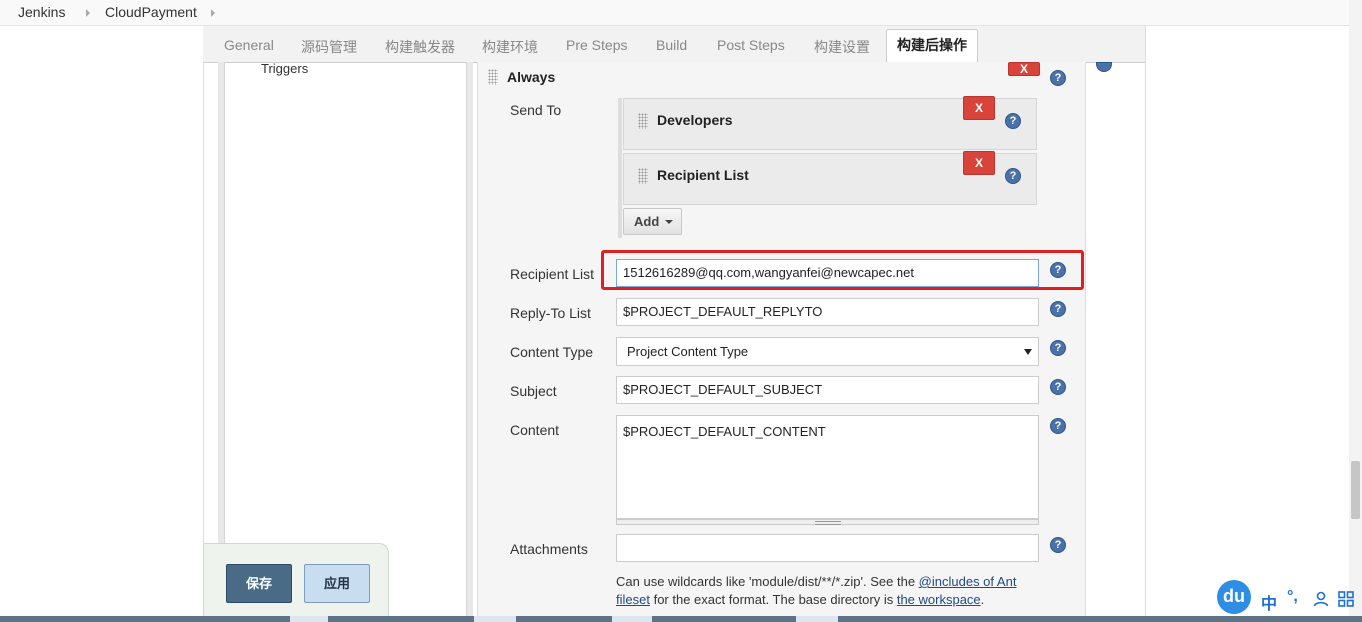 Image resolution: width=1362 pixels, height=622 pixels. Describe the element at coordinates (681, 13) in the screenshot. I see `breadcrumb: Jenkins CloudPayment` at that location.